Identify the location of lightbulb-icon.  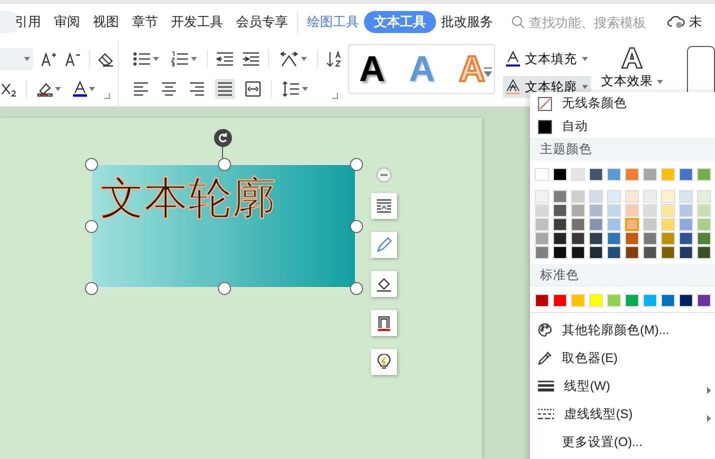
(384, 362).